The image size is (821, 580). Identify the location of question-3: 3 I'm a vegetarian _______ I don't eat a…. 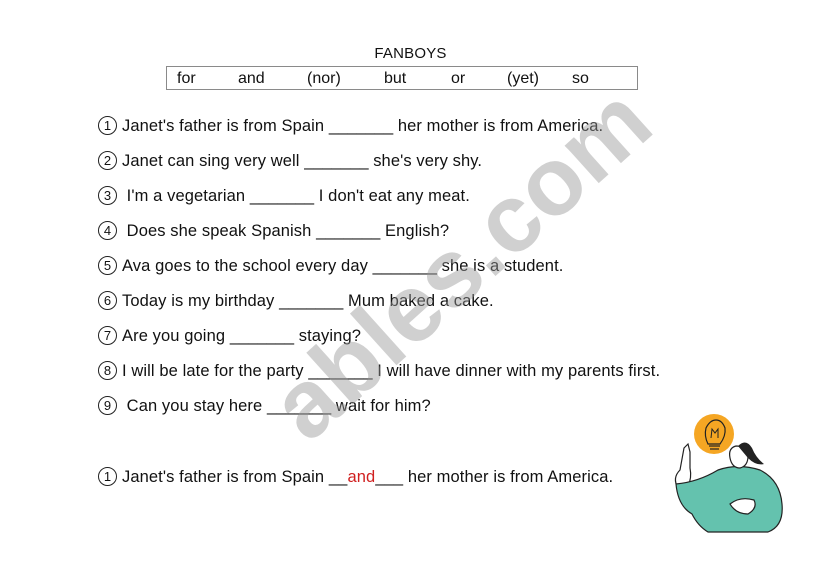
(284, 196).